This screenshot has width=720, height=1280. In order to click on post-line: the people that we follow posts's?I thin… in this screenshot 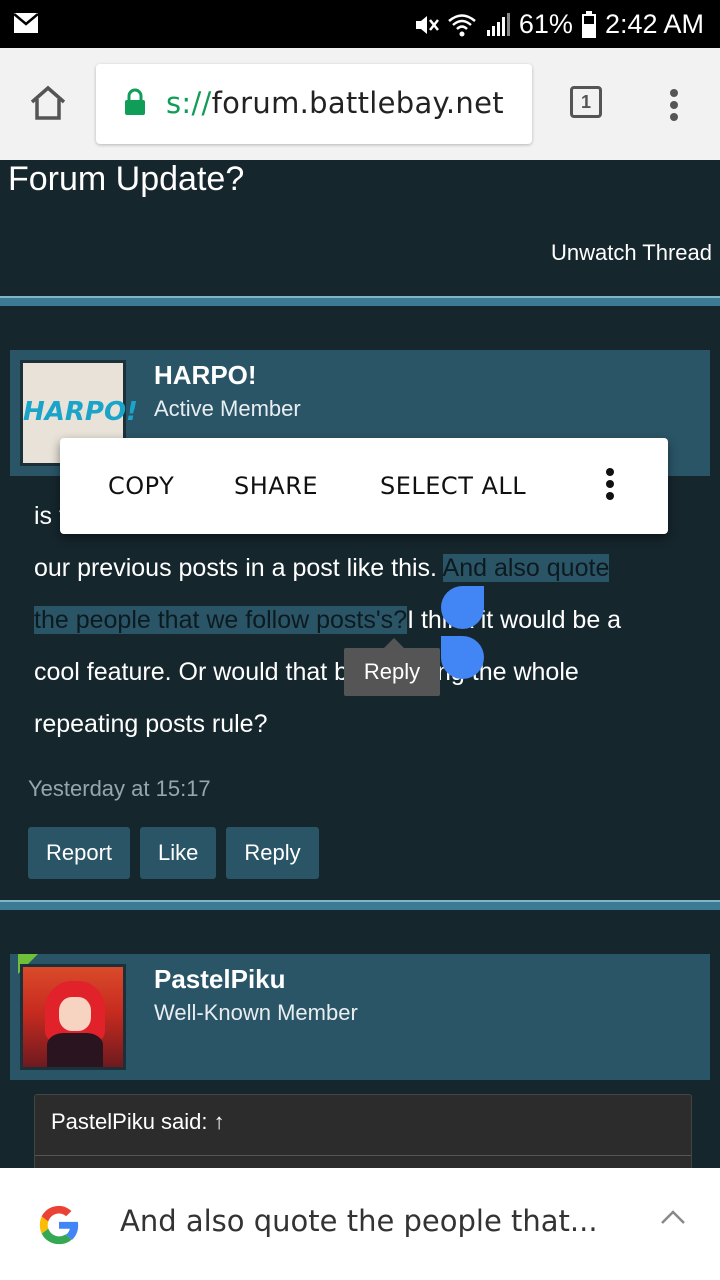, I will do `click(364, 620)`.